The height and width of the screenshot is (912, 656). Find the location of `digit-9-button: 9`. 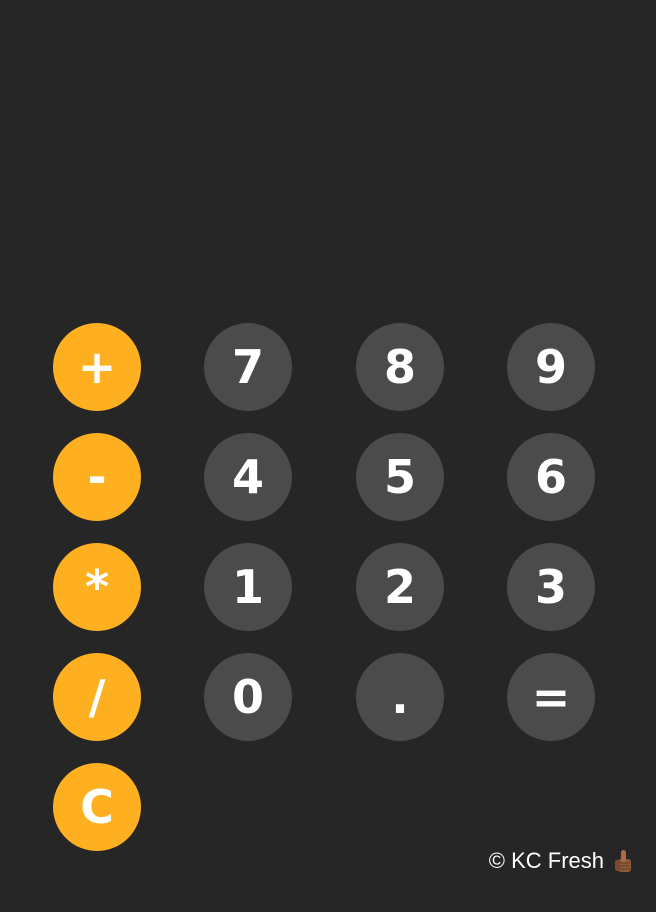

digit-9-button: 9 is located at coordinates (551, 367).